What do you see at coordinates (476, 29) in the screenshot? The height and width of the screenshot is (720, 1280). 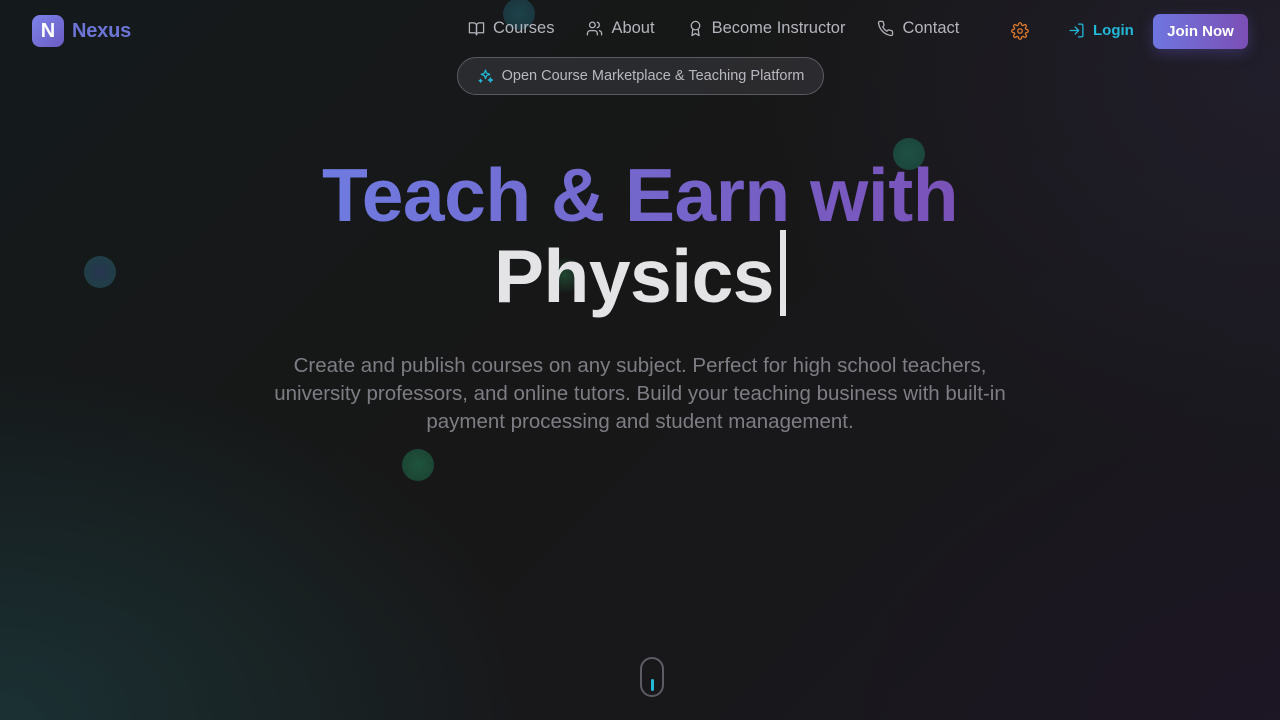 I see `book-open-icon` at bounding box center [476, 29].